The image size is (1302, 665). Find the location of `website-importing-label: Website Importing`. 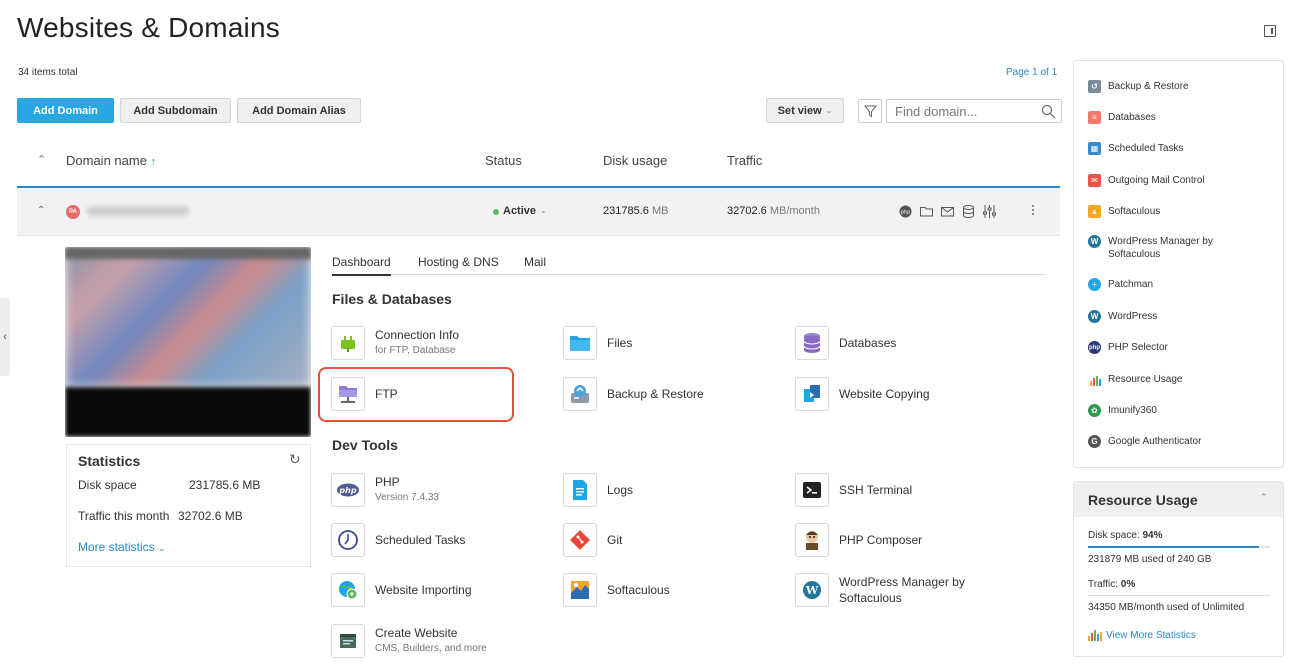

website-importing-label: Website Importing is located at coordinates (423, 590).